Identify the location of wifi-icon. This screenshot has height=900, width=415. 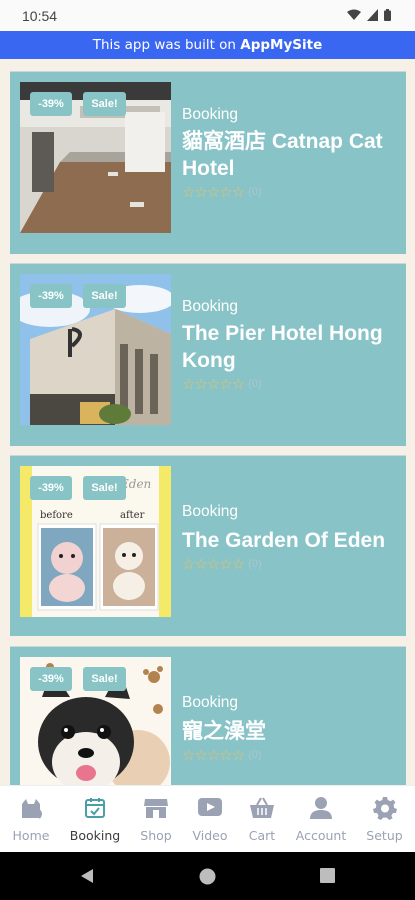
(354, 17).